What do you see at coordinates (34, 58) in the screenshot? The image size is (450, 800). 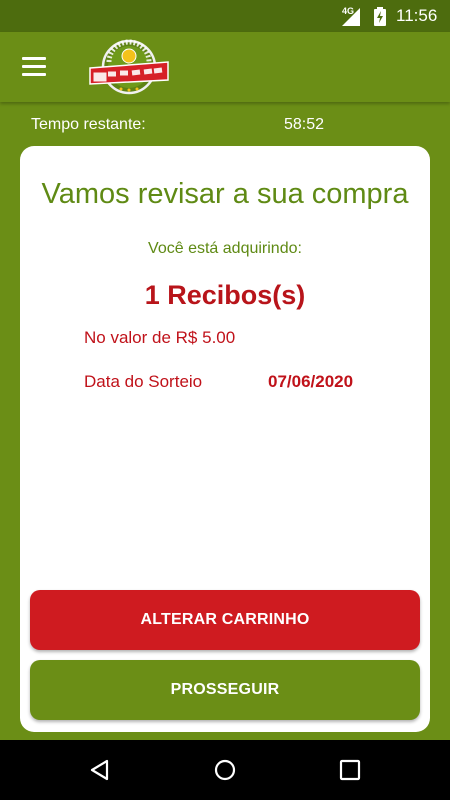 I see `hamburger-menu-icon` at bounding box center [34, 58].